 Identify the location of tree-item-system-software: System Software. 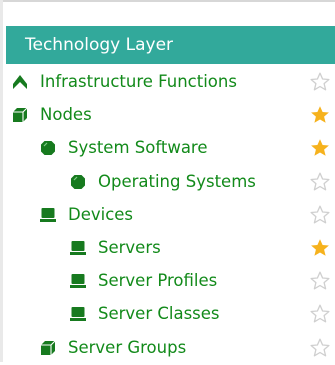
(167, 148).